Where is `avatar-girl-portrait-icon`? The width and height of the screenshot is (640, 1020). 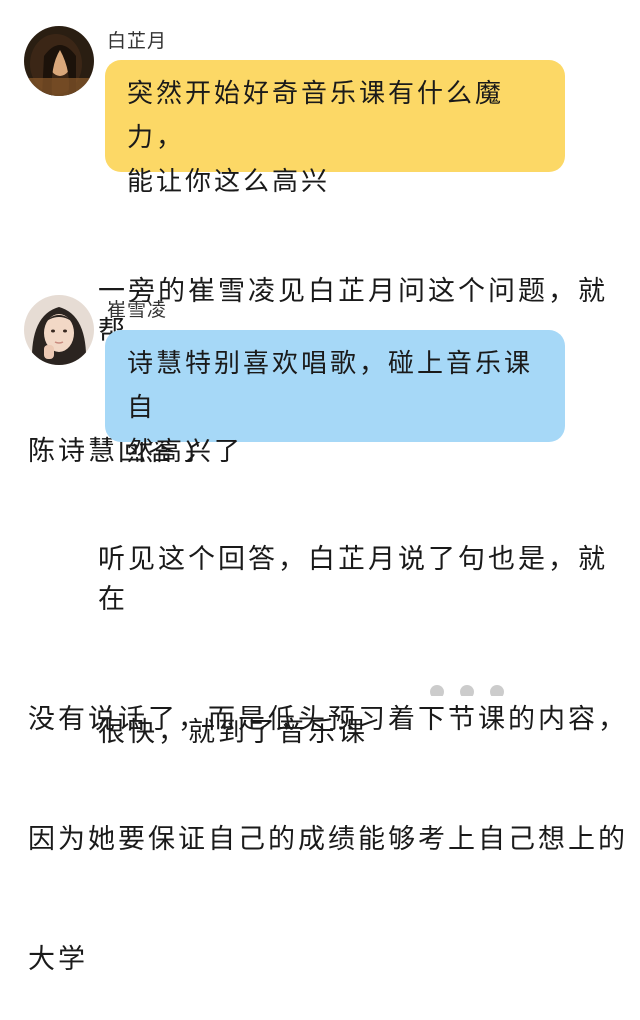 avatar-girl-portrait-icon is located at coordinates (59, 330).